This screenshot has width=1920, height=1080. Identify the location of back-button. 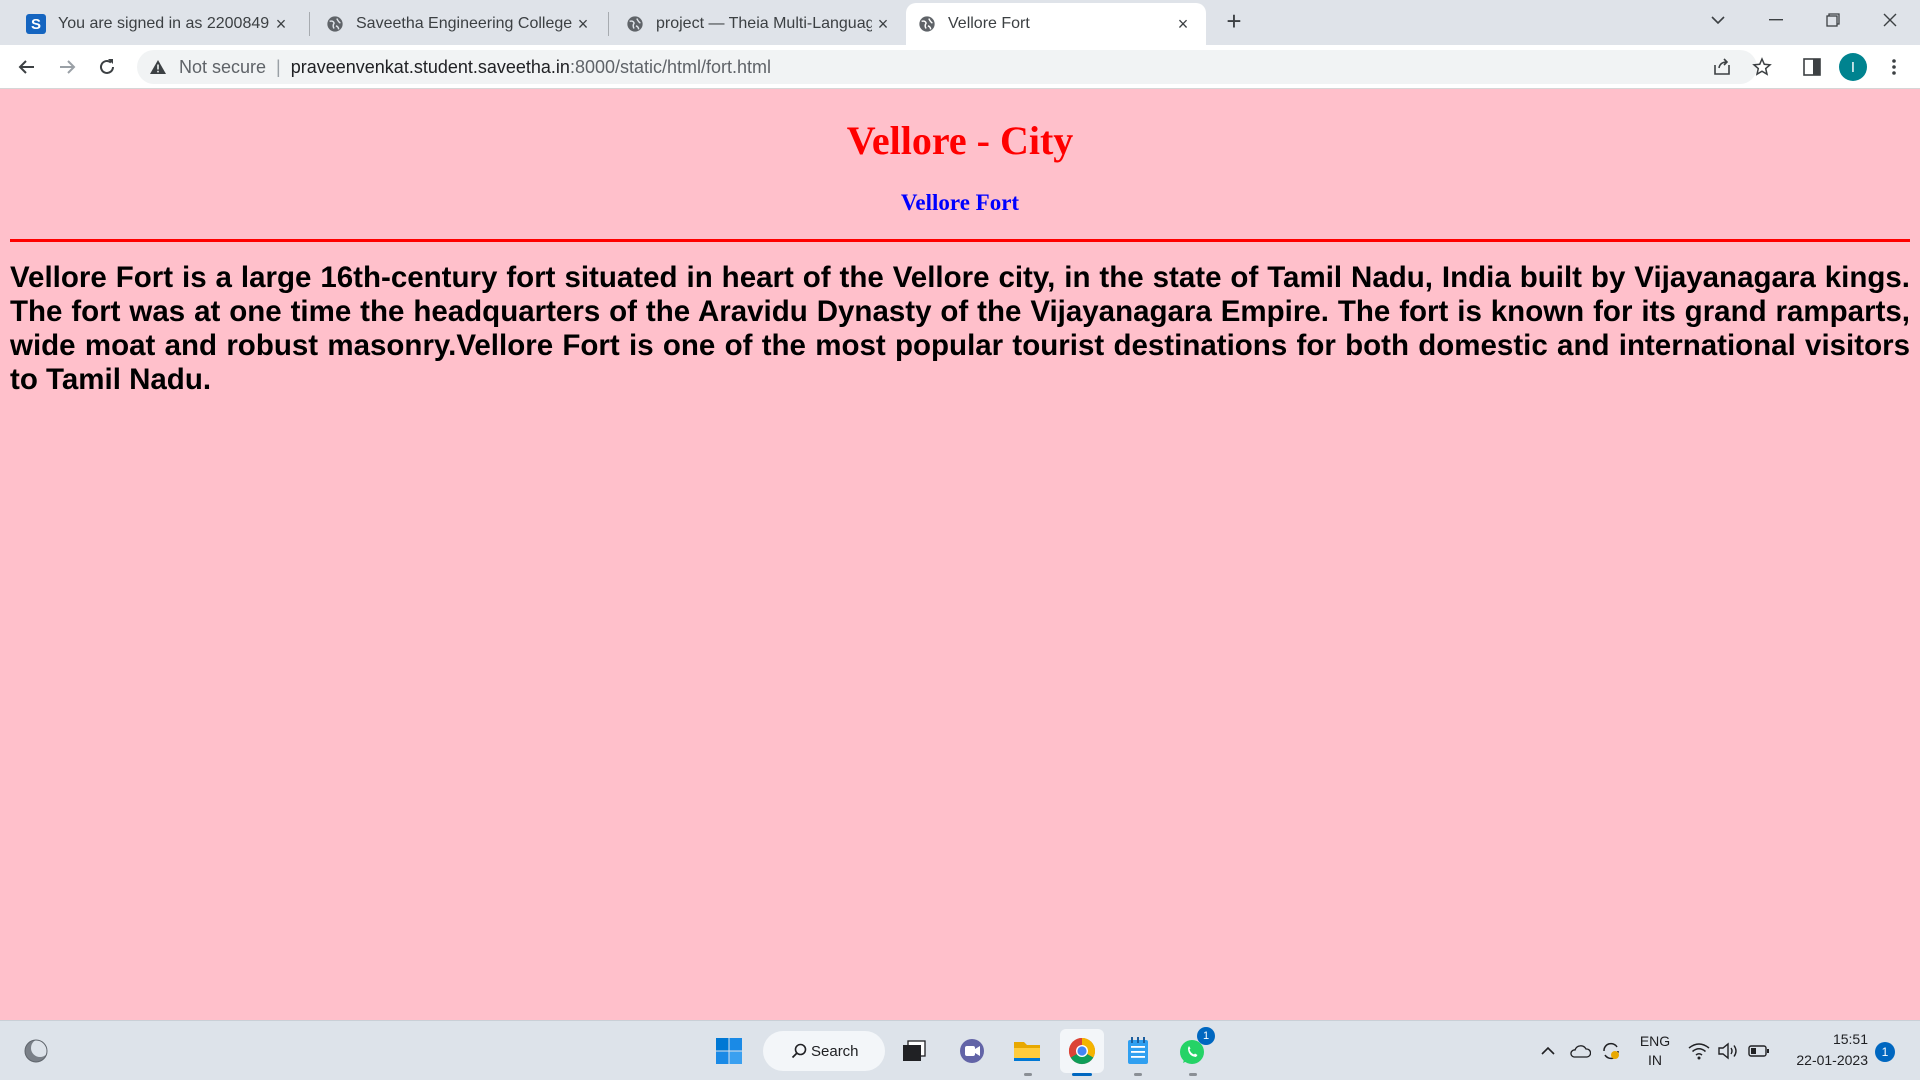
(27, 67).